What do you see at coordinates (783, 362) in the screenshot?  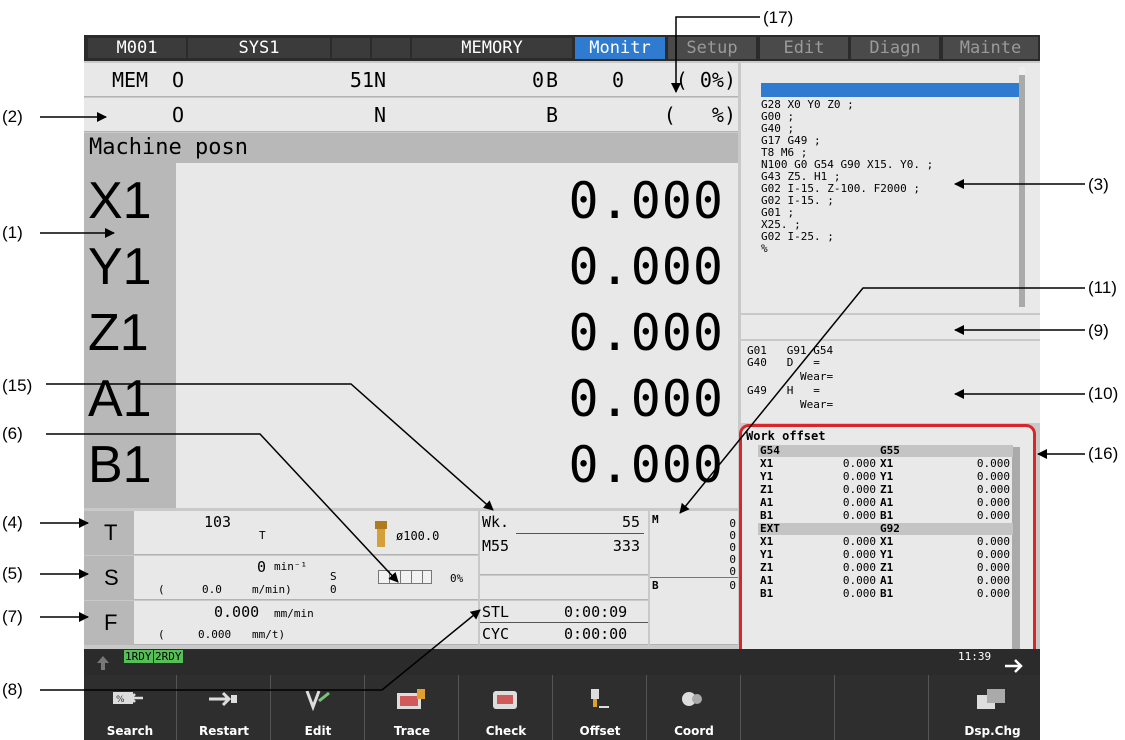 I see `modal-line: G40 D =` at bounding box center [783, 362].